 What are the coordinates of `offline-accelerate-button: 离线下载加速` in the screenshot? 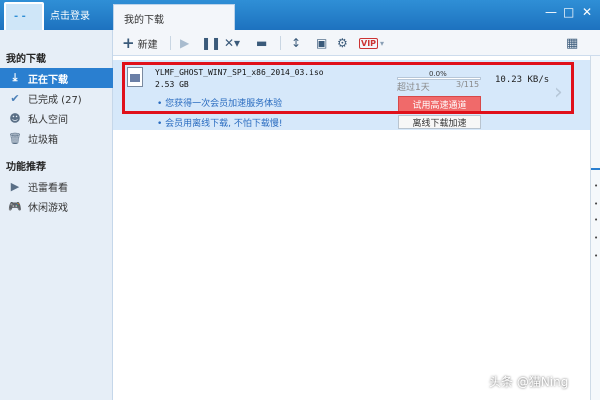 It's located at (439, 122).